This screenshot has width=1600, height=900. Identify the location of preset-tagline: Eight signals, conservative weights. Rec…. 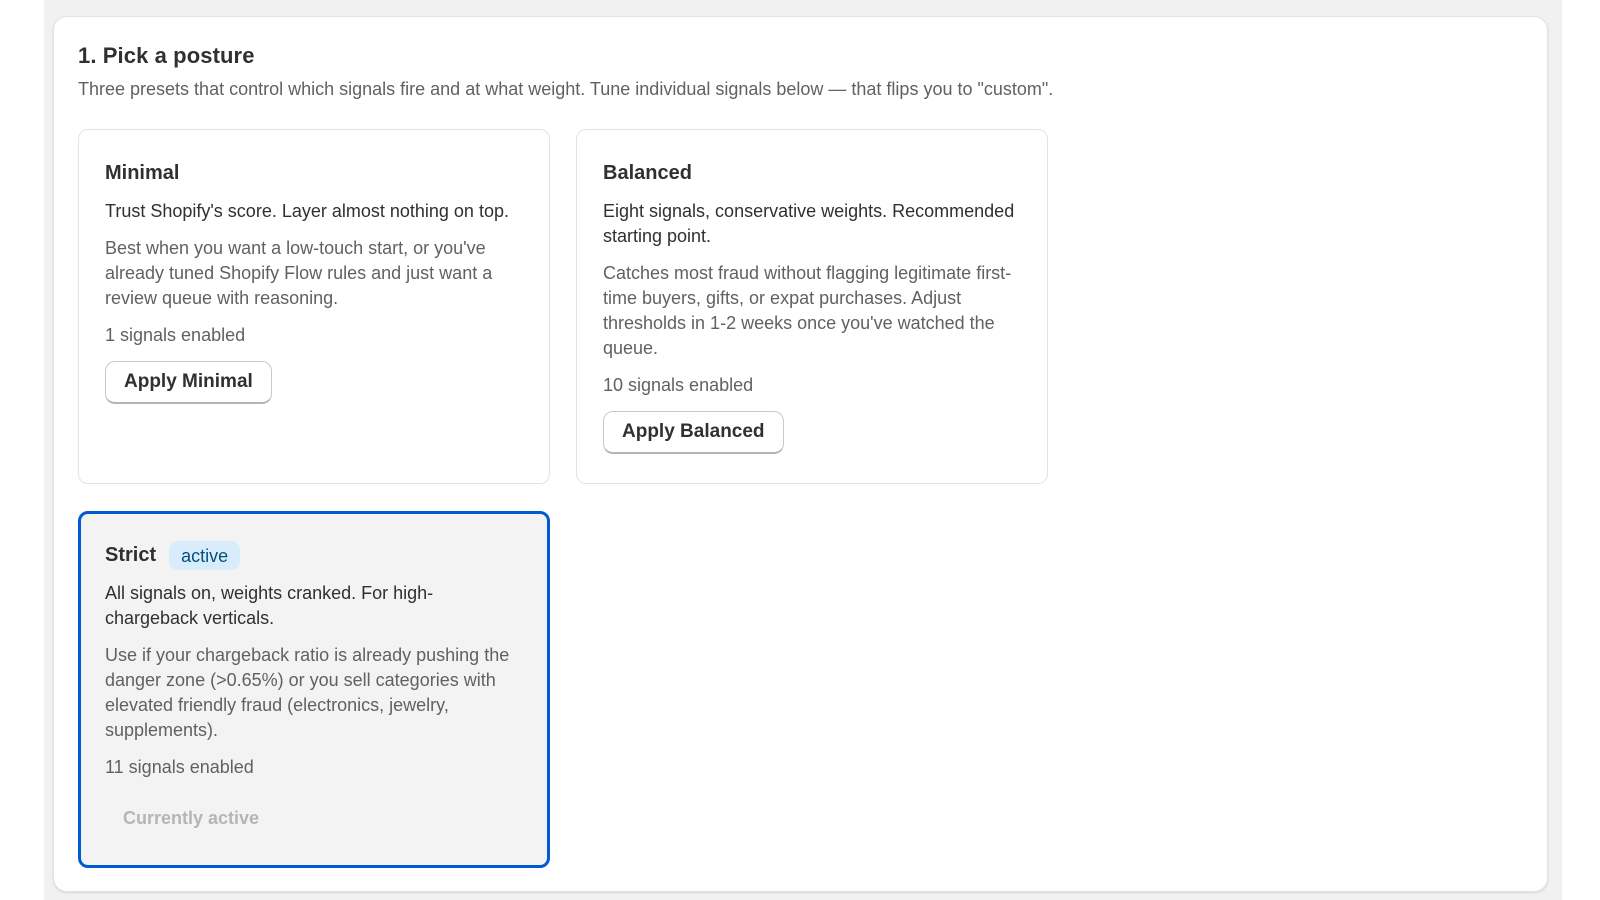
(809, 223).